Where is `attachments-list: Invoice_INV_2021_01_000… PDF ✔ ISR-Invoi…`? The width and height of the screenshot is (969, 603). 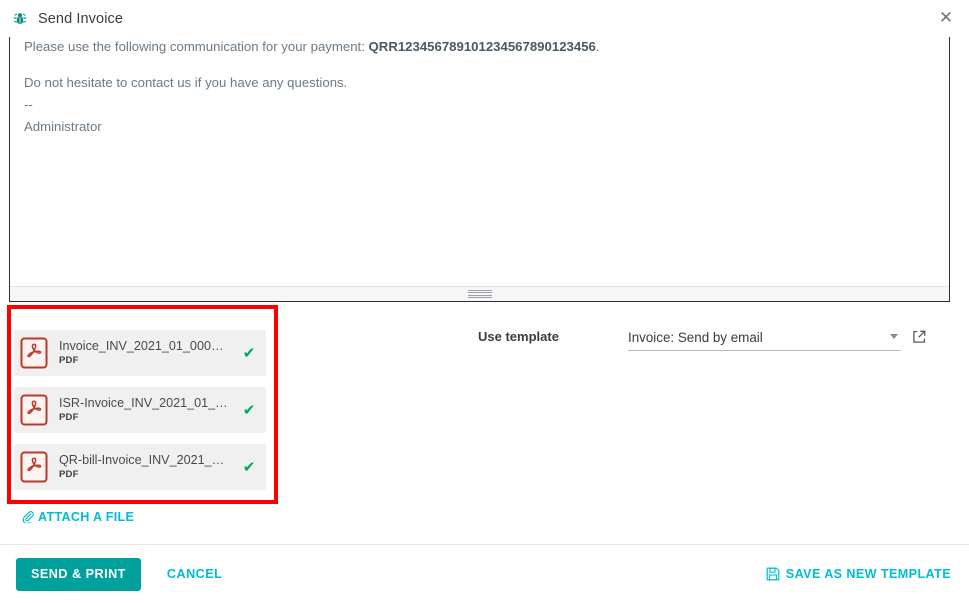 attachments-list: Invoice_INV_2021_01_000… PDF ✔ ISR-Invoi… is located at coordinates (140, 415).